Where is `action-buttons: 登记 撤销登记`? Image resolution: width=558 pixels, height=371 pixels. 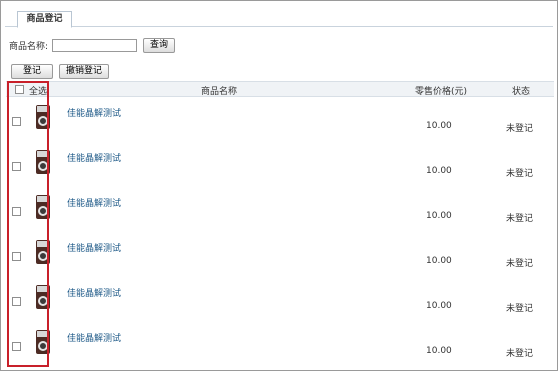
action-buttons: 登记 撤销登记 is located at coordinates (63, 71).